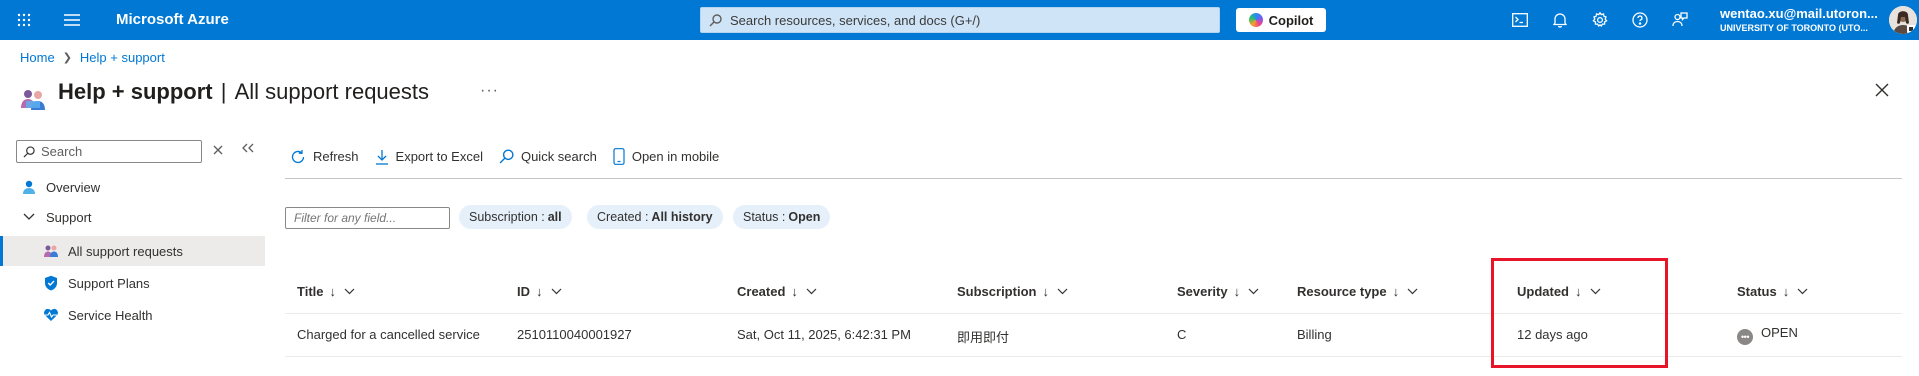 This screenshot has height=376, width=1919. What do you see at coordinates (29, 187) in the screenshot?
I see `overview-icon` at bounding box center [29, 187].